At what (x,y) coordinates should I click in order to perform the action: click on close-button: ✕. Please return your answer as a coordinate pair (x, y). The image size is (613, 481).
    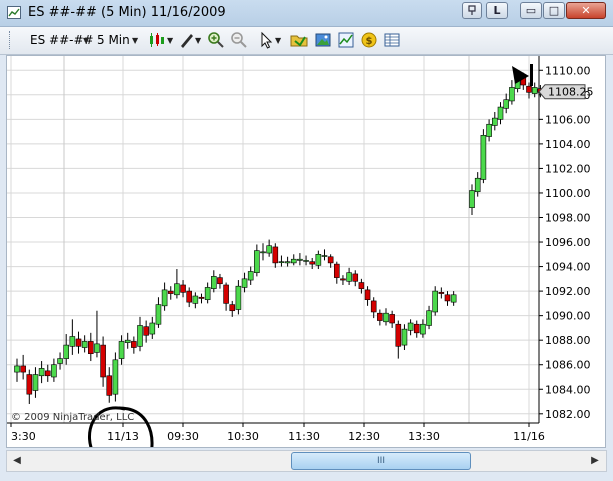
    Looking at the image, I should click on (586, 10).